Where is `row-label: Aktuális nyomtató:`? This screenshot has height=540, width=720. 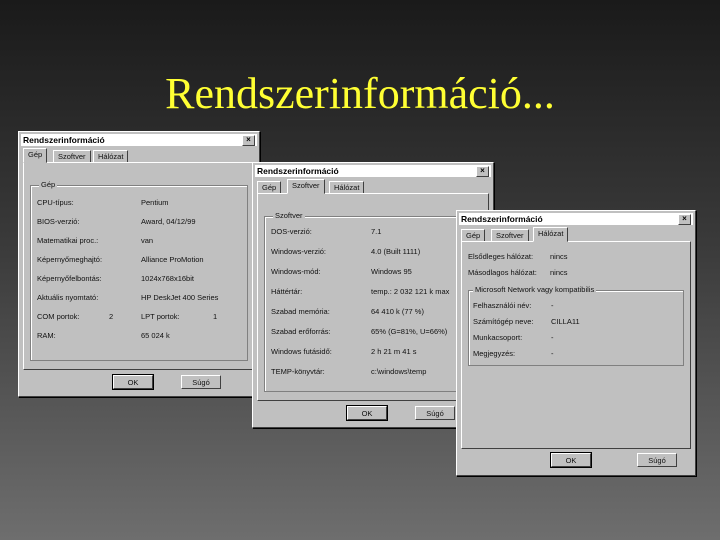 row-label: Aktuális nyomtató: is located at coordinates (68, 297).